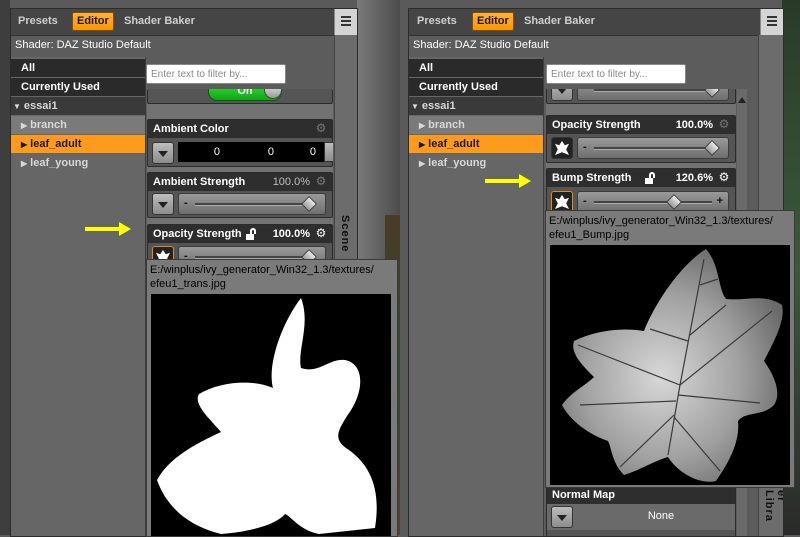 This screenshot has width=800, height=537. I want to click on tree-item-label: leaf_adult, so click(454, 144).